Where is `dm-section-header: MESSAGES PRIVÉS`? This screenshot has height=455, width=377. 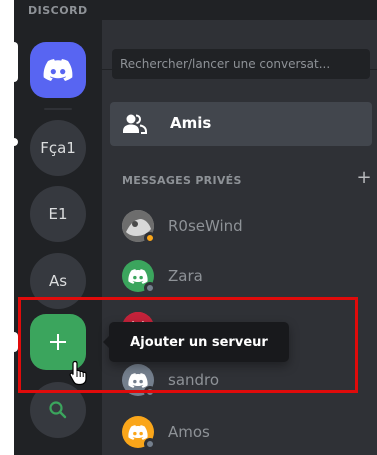
dm-section-header: MESSAGES PRIVÉS is located at coordinates (182, 180).